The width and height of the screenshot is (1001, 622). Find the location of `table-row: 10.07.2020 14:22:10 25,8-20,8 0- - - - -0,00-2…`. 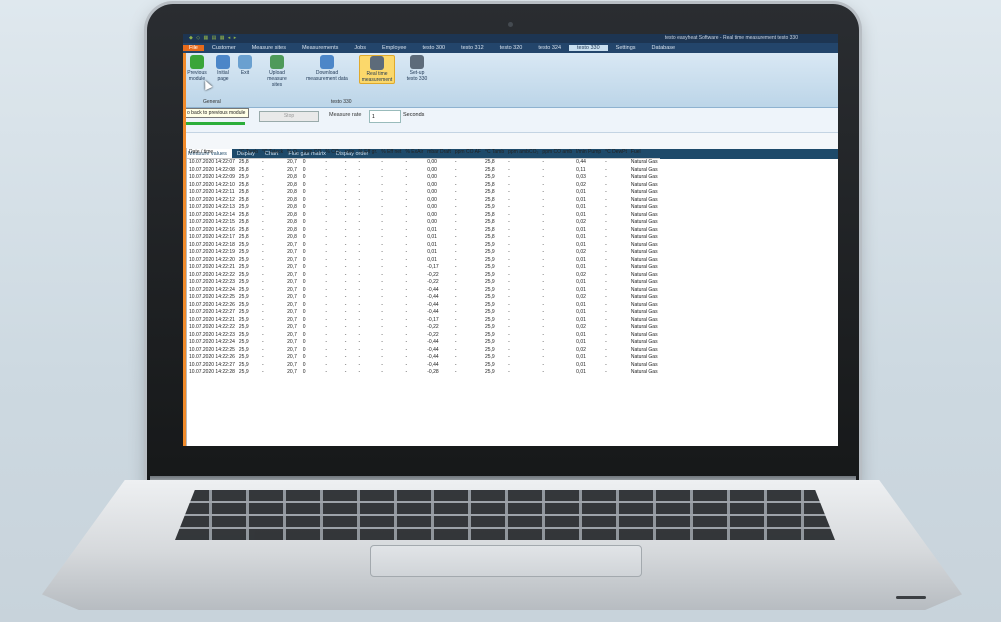

table-row: 10.07.2020 14:22:10 25,8-20,8 0- - - - -0,00-2… is located at coordinates (423, 186).